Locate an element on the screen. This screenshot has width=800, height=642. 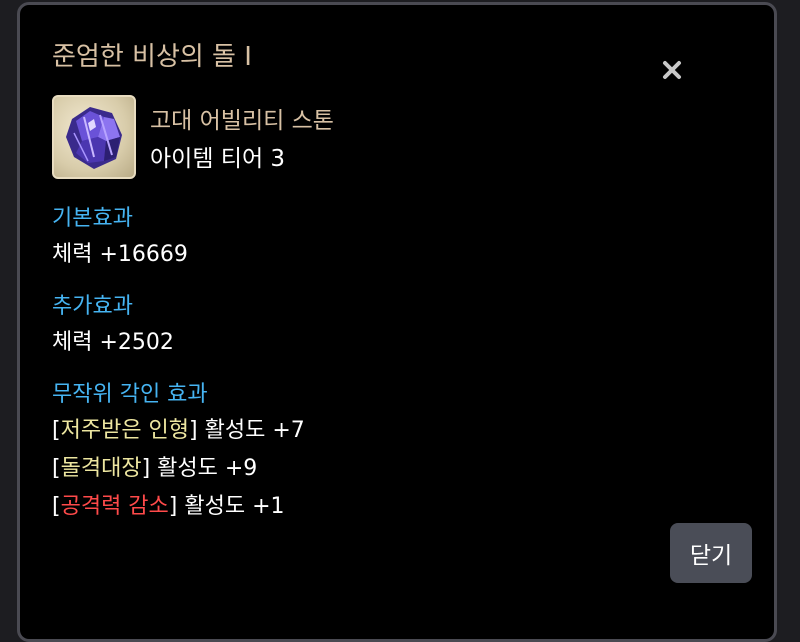
engraving-name: 돌격대장 is located at coordinates (101, 468).